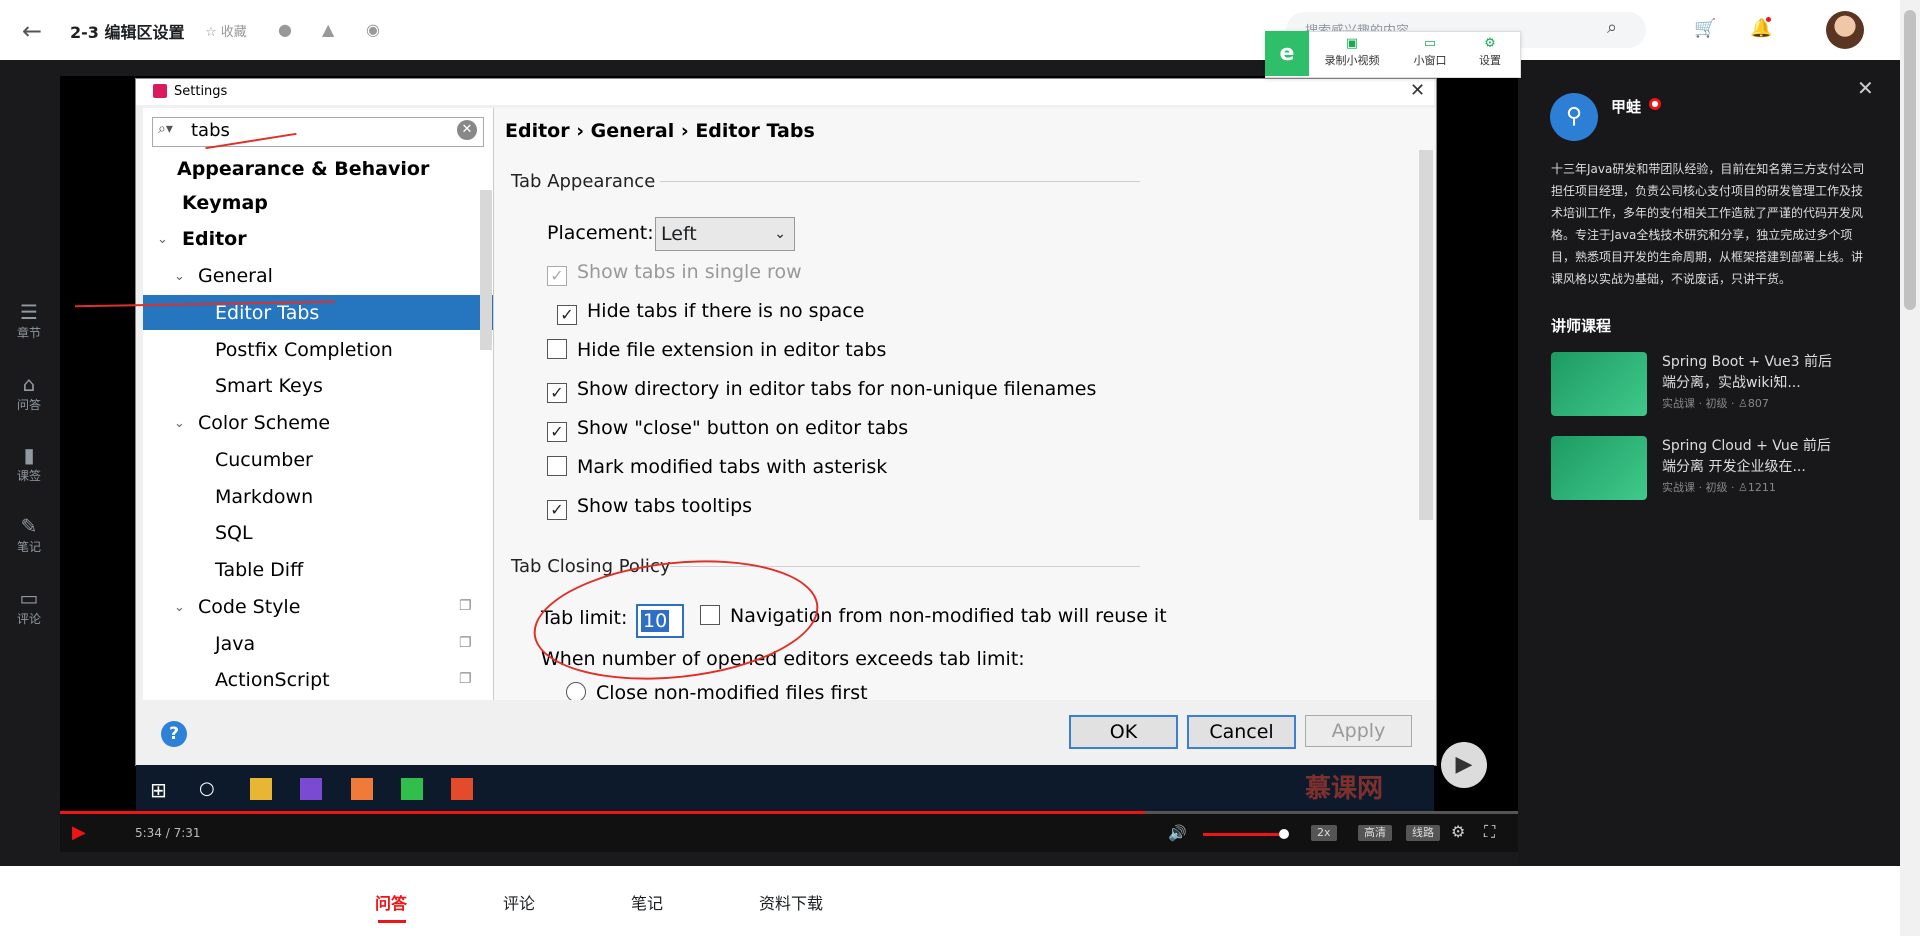 This screenshot has height=936, width=1920. Describe the element at coordinates (235, 644) in the screenshot. I see `tree-item-java: Java` at that location.